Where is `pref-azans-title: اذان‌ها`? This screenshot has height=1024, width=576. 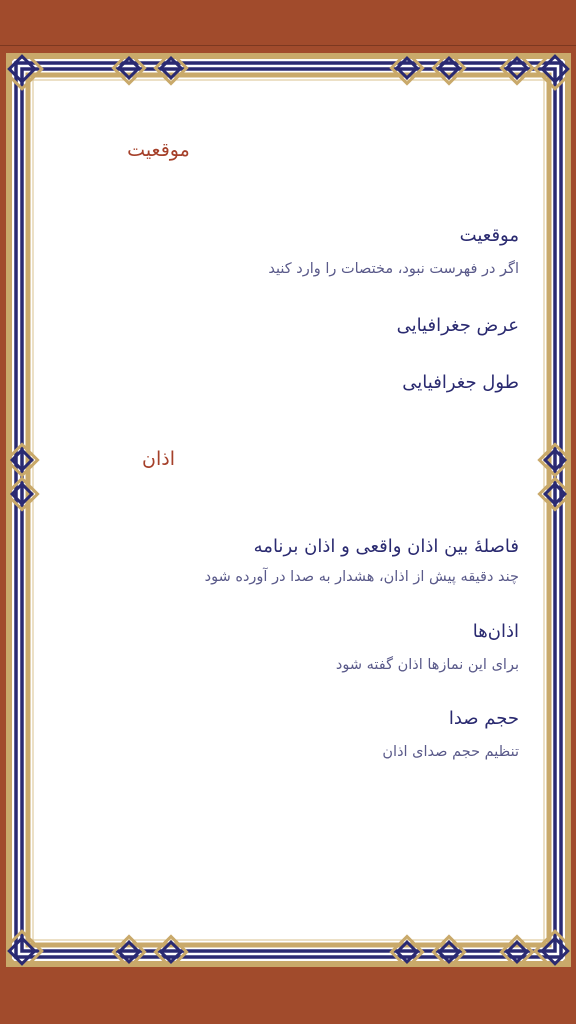
pref-azans-title: اذان‌ها is located at coordinates (495, 631).